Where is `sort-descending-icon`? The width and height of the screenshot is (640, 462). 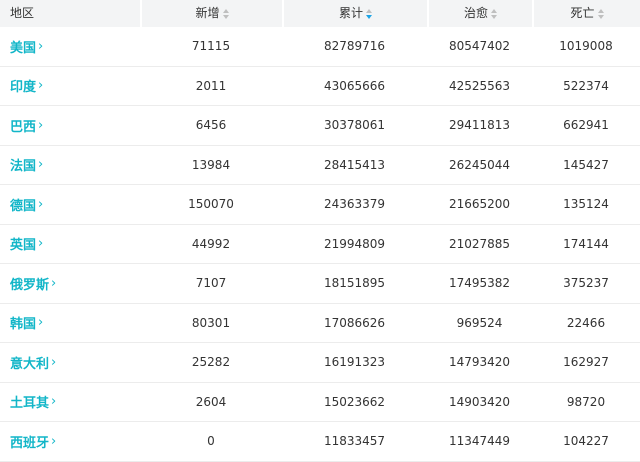 sort-descending-icon is located at coordinates (369, 13).